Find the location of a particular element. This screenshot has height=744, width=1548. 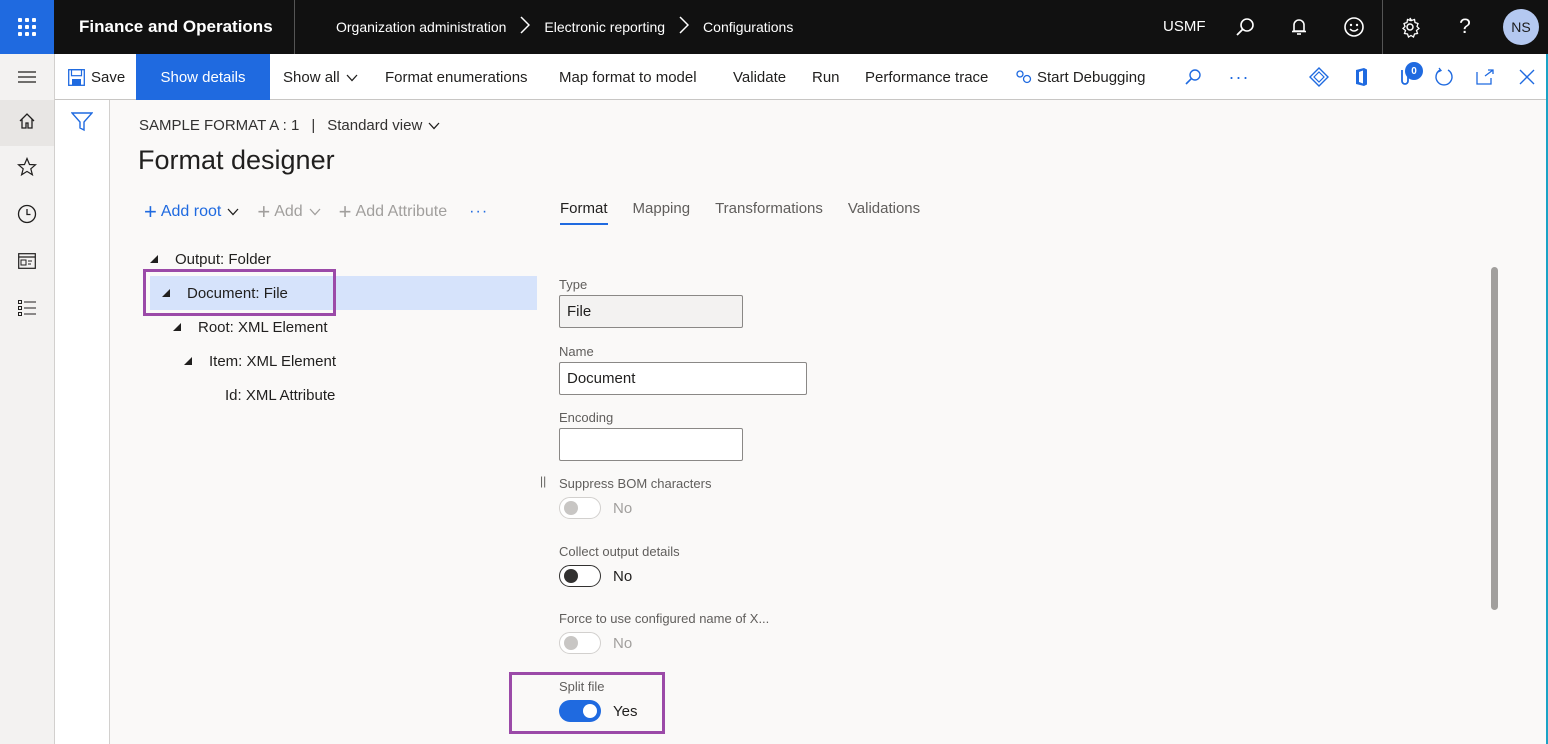

splitter-handle: || is located at coordinates (543, 481).